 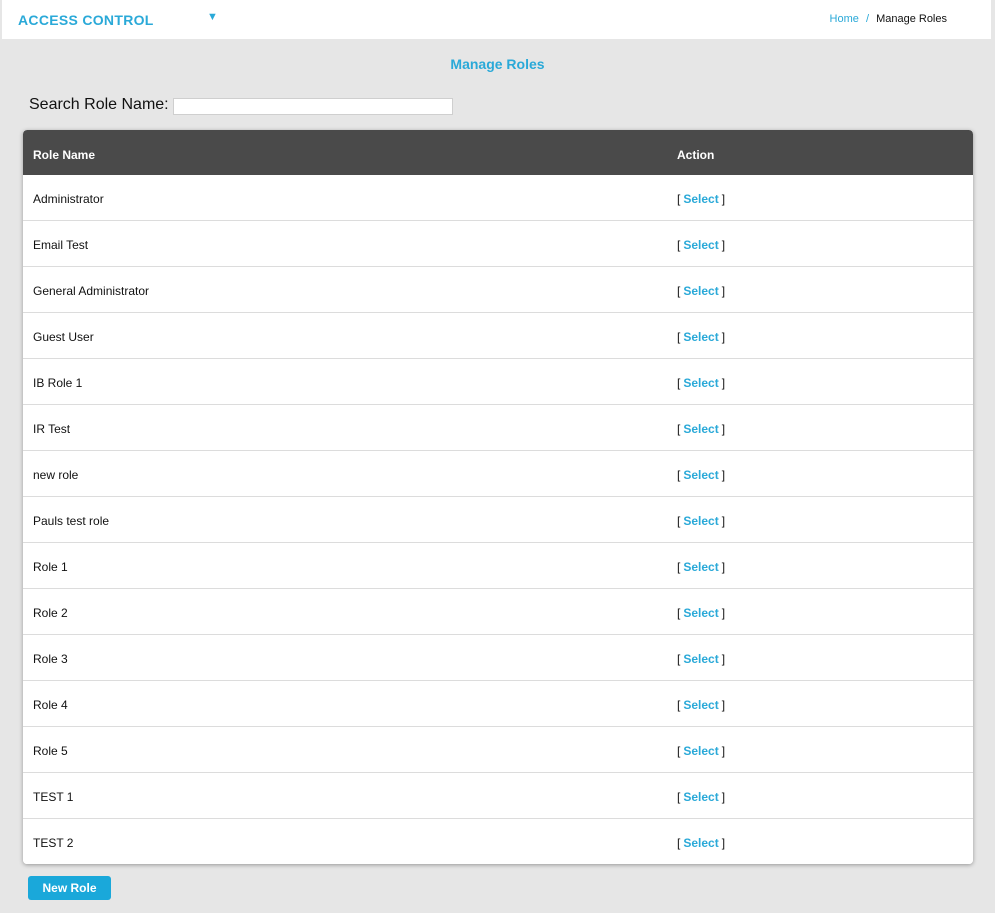 What do you see at coordinates (91, 291) in the screenshot?
I see `role-name-cell: General Administrator` at bounding box center [91, 291].